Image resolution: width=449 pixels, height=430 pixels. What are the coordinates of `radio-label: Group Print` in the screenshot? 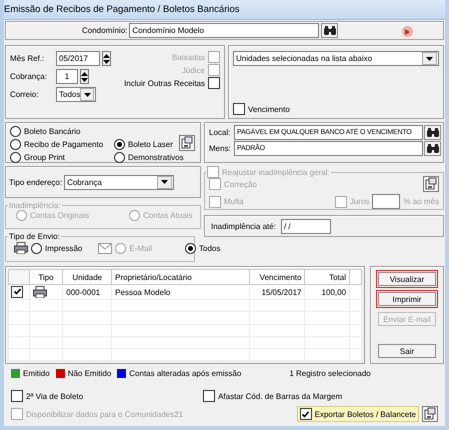 It's located at (44, 157).